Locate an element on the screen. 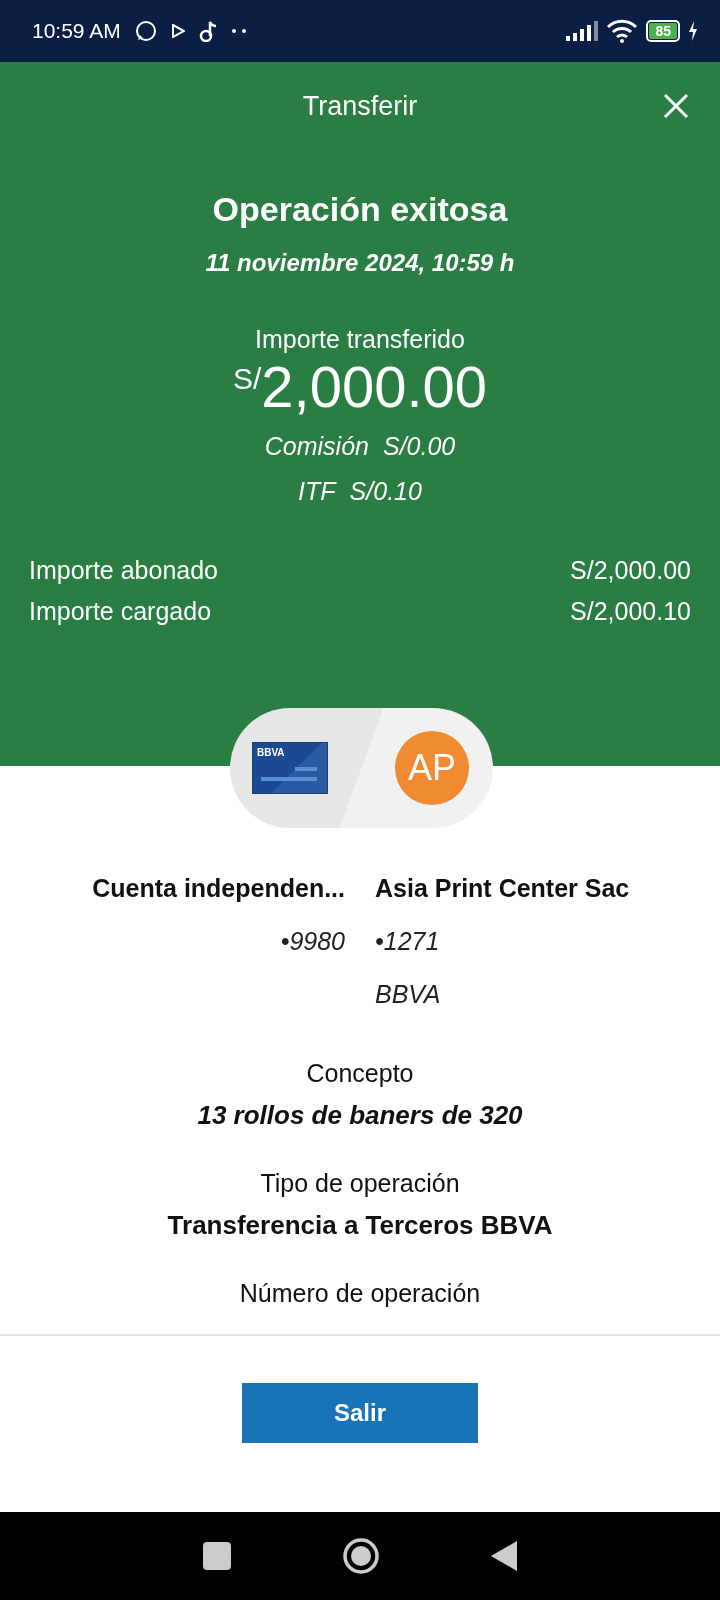 The height and width of the screenshot is (1600, 720). back-button is located at coordinates (504, 1556).